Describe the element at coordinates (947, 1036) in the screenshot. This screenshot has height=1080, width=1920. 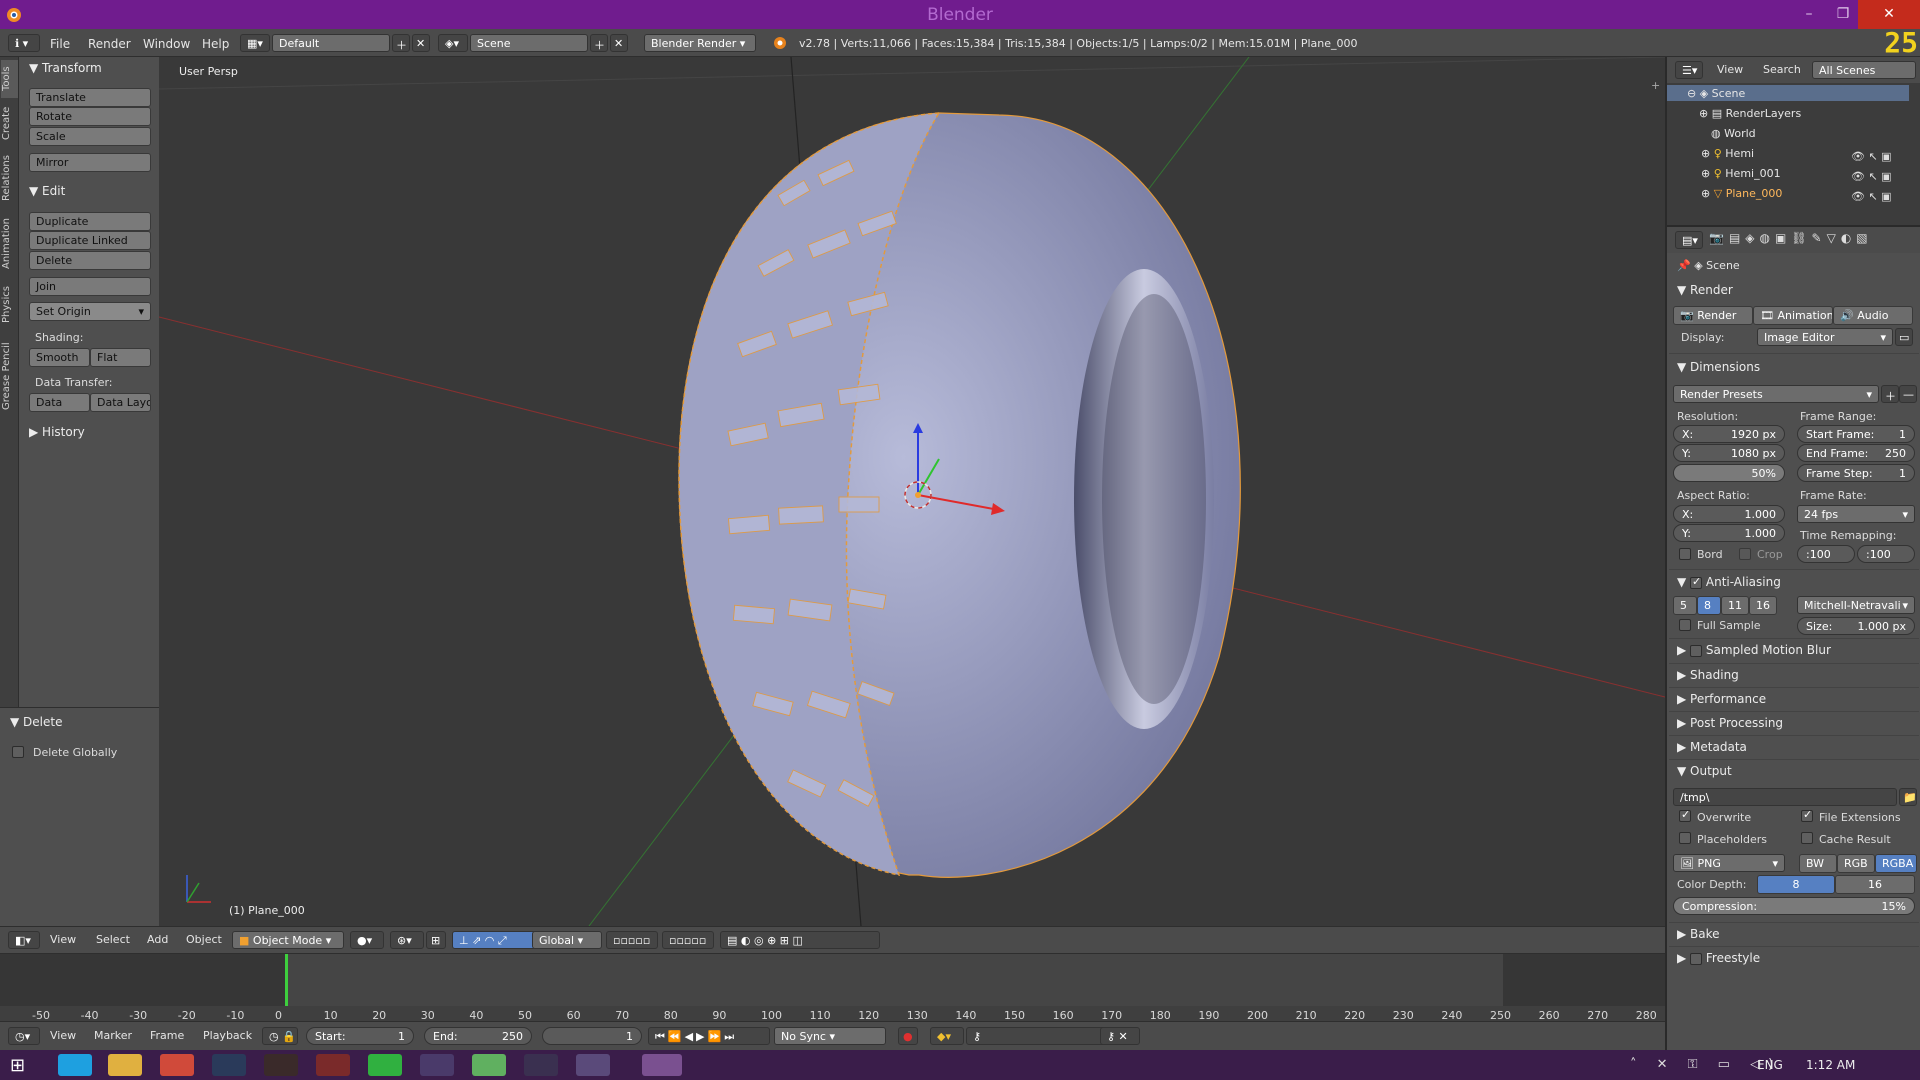
I see `keying-icon: ◆▾` at that location.